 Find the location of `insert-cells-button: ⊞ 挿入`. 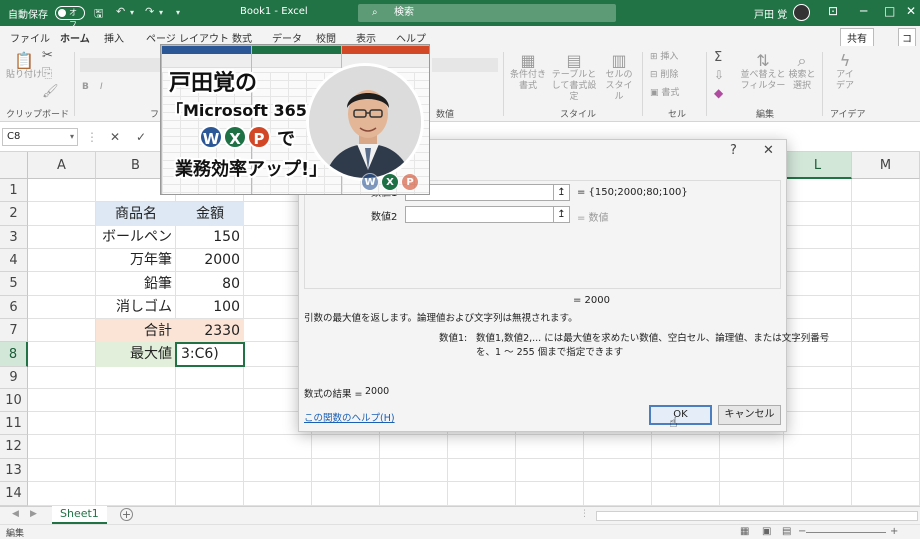

insert-cells-button: ⊞ 挿入 is located at coordinates (664, 57).